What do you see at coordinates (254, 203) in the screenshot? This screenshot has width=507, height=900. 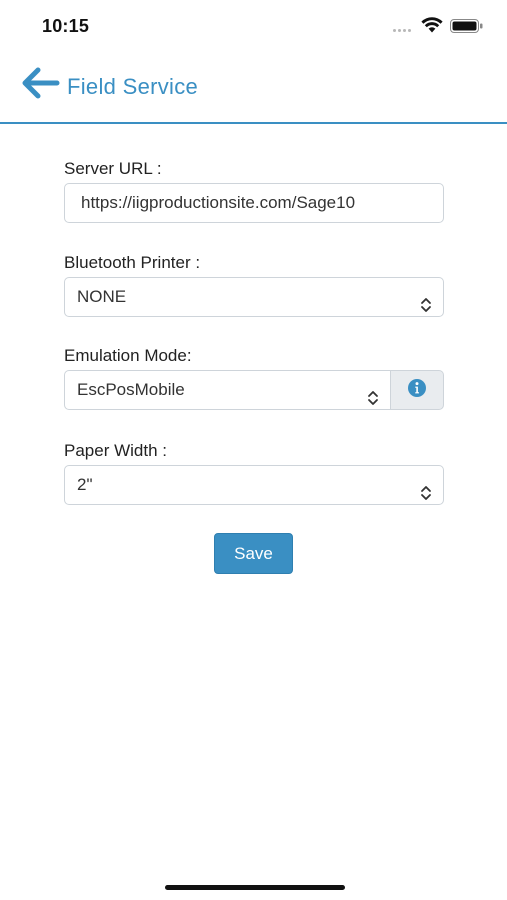 I see `server-url-input` at bounding box center [254, 203].